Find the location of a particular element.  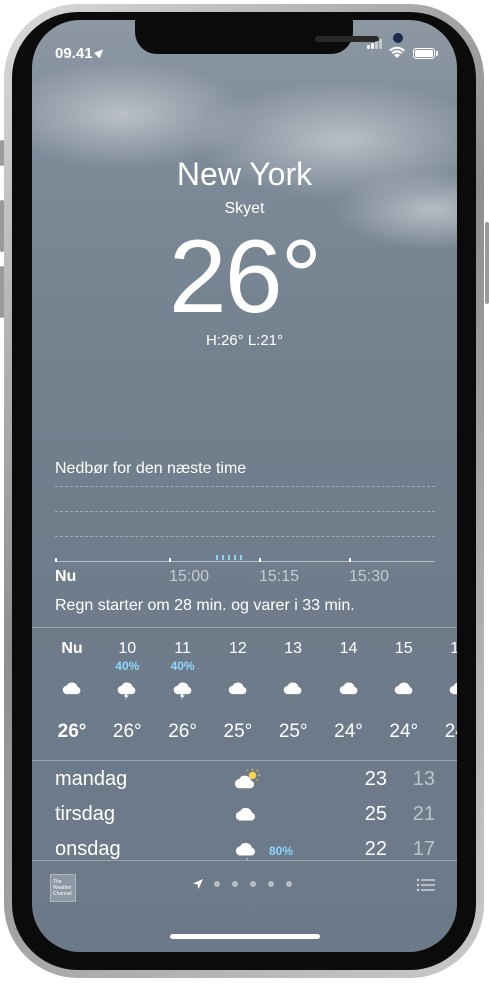

precip-time-label: 15:15 is located at coordinates (279, 576).